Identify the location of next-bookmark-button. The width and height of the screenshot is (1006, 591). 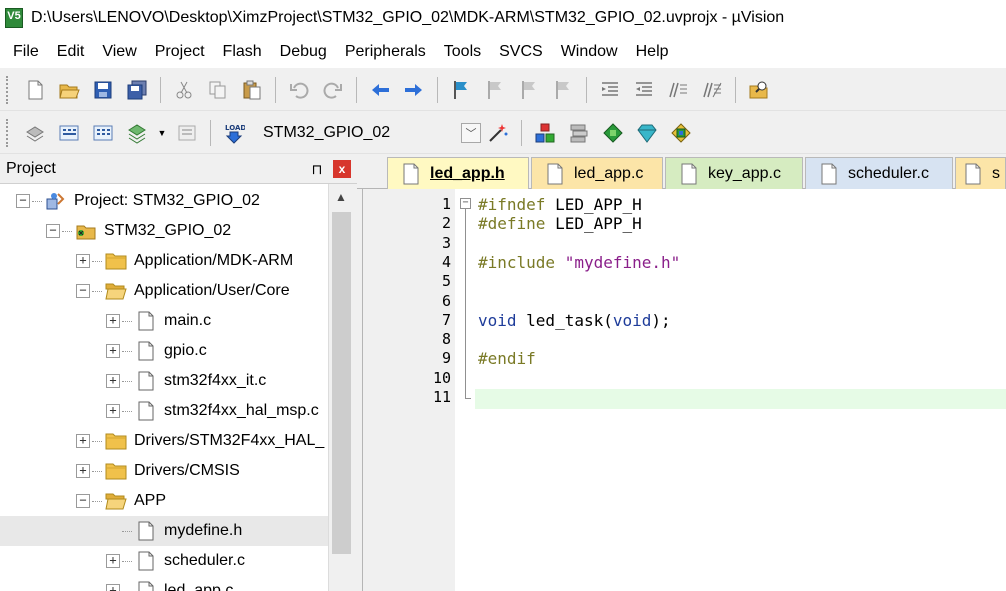
(529, 90).